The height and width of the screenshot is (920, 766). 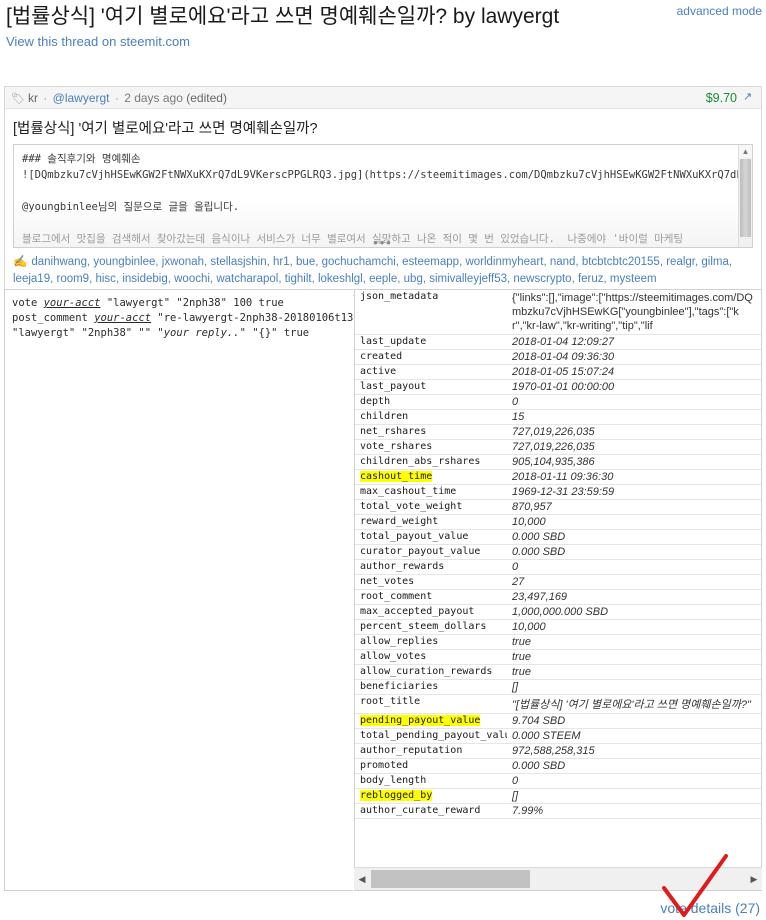 What do you see at coordinates (558, 796) in the screenshot?
I see `table-row: reblogged_by []` at bounding box center [558, 796].